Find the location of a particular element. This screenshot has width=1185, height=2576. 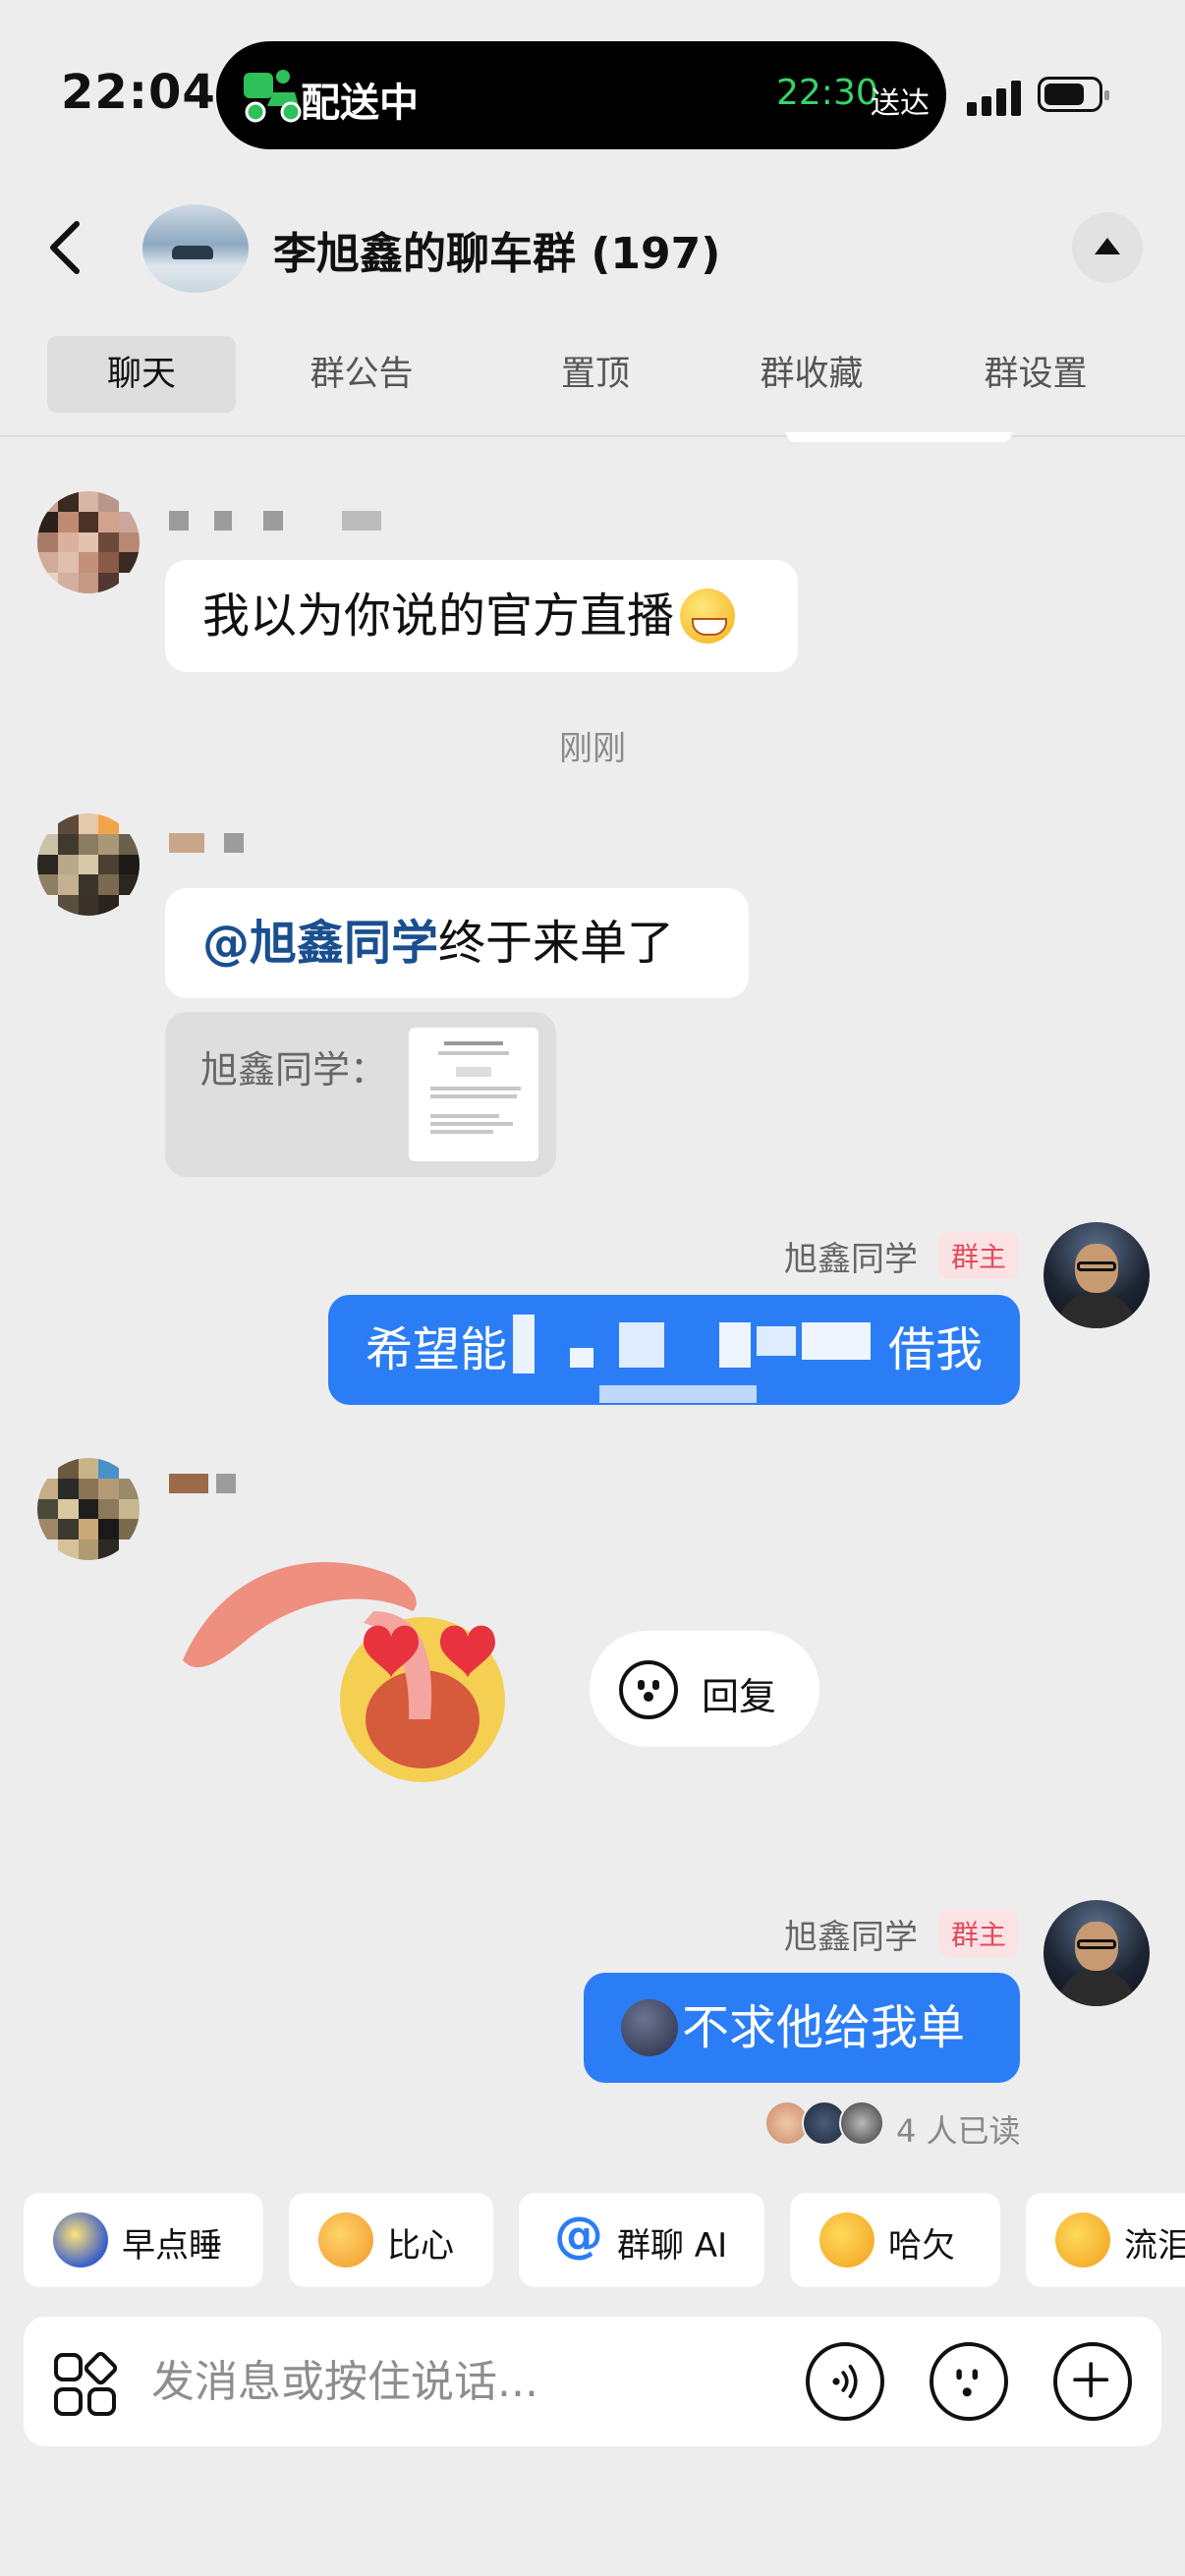

group-avatar is located at coordinates (196, 248).